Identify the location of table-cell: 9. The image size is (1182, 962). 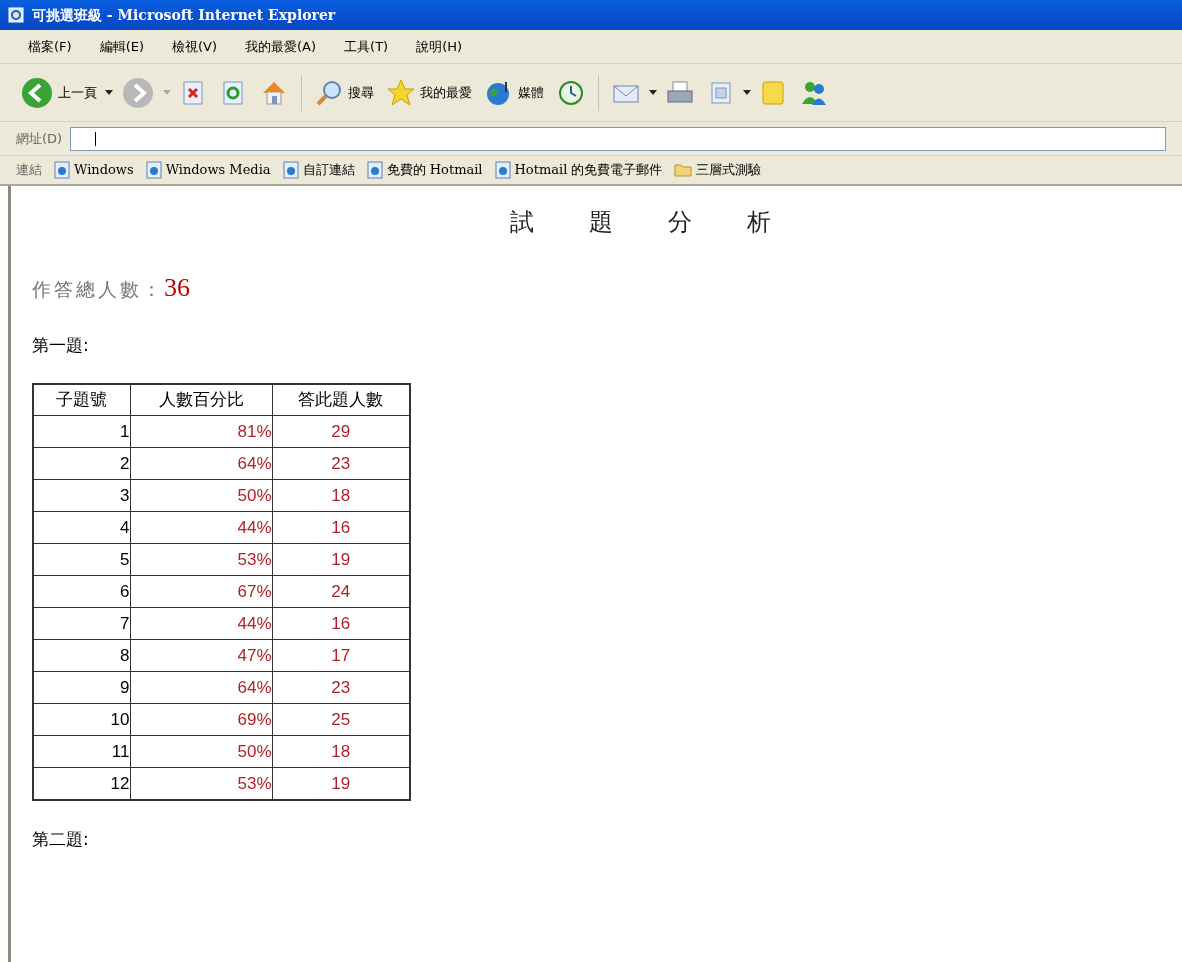
(81, 687).